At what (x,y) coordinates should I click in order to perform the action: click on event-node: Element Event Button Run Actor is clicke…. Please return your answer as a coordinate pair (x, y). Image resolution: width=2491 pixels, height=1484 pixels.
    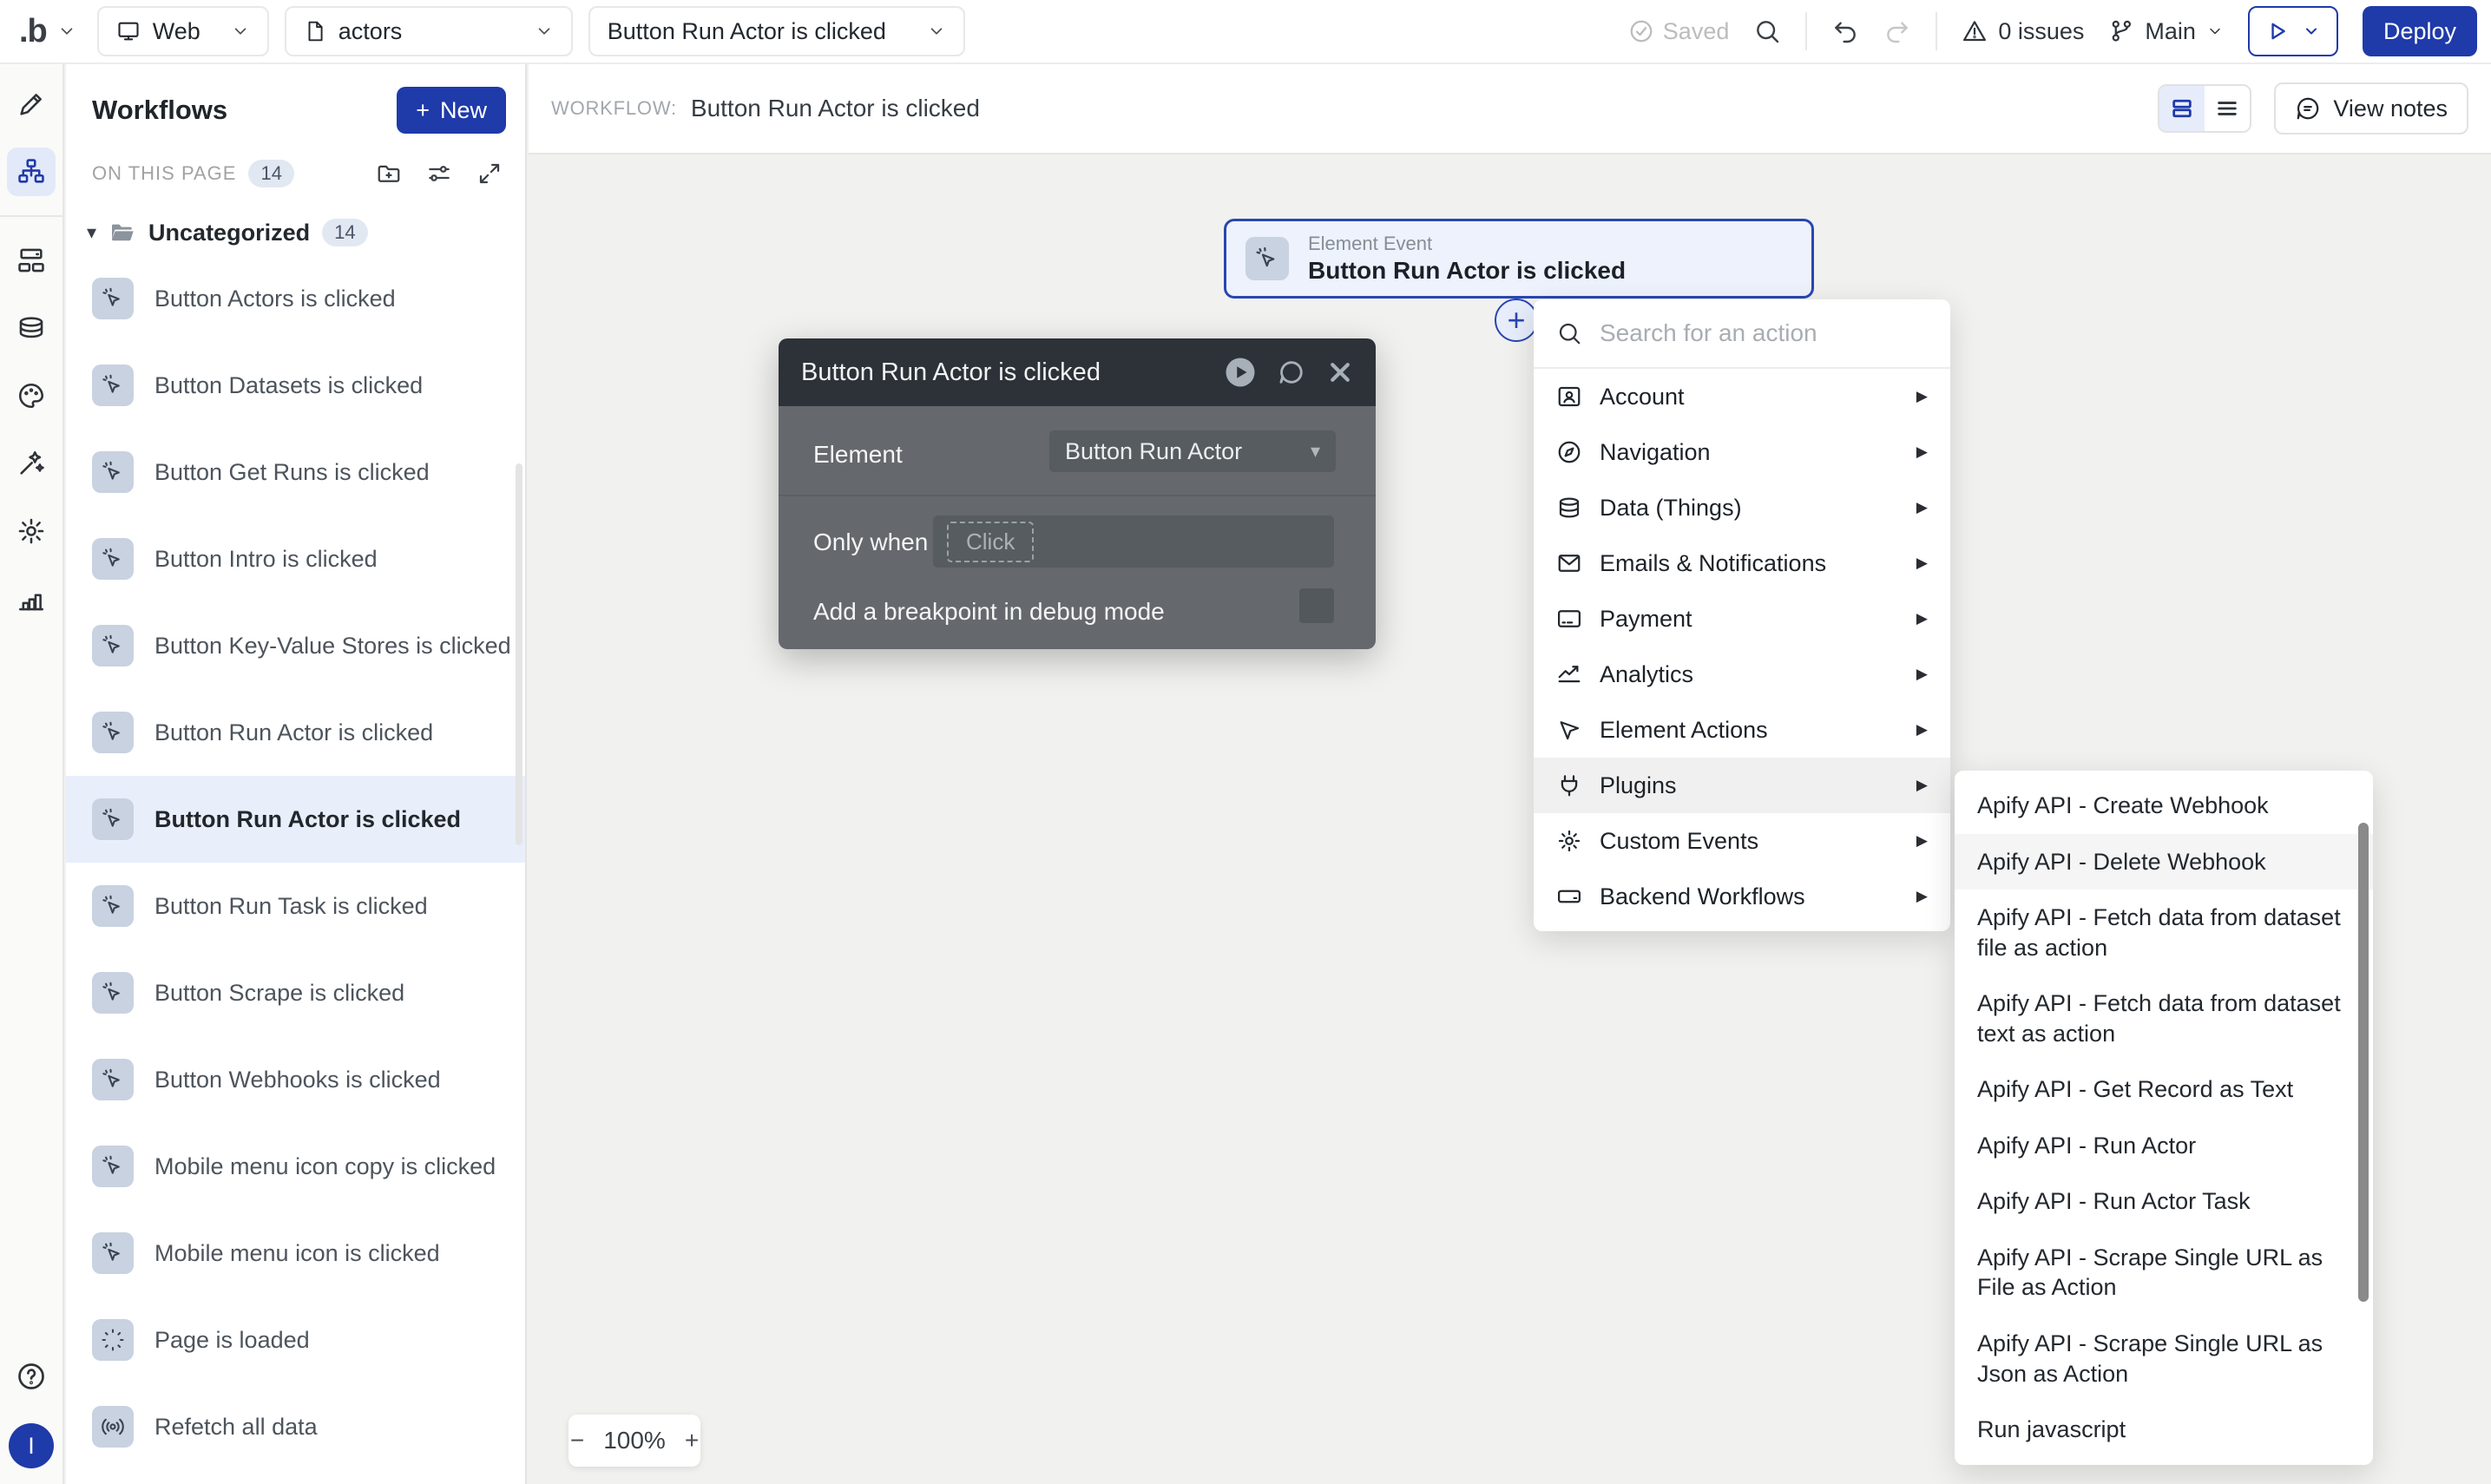
    Looking at the image, I should click on (1519, 259).